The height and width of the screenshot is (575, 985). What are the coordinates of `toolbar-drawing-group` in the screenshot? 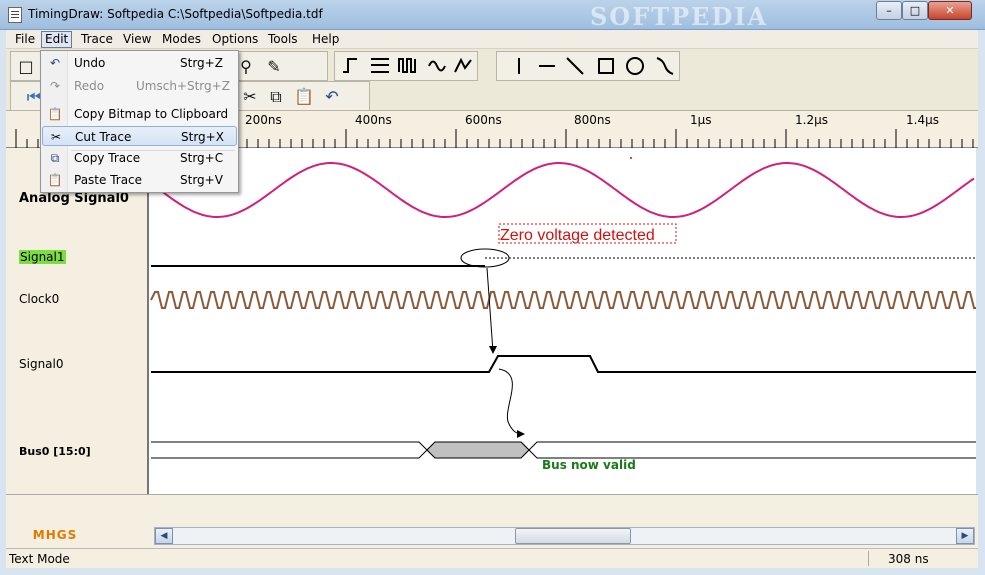 It's located at (588, 66).